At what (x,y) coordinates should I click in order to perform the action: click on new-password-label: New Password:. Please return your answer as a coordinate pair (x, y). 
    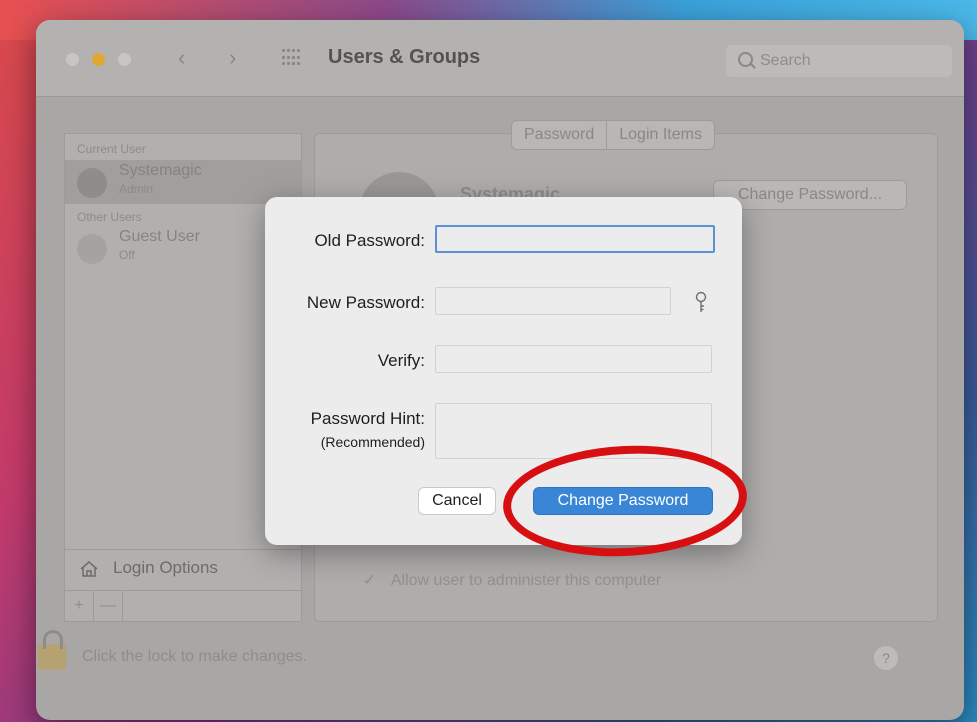
    Looking at the image, I should click on (365, 302).